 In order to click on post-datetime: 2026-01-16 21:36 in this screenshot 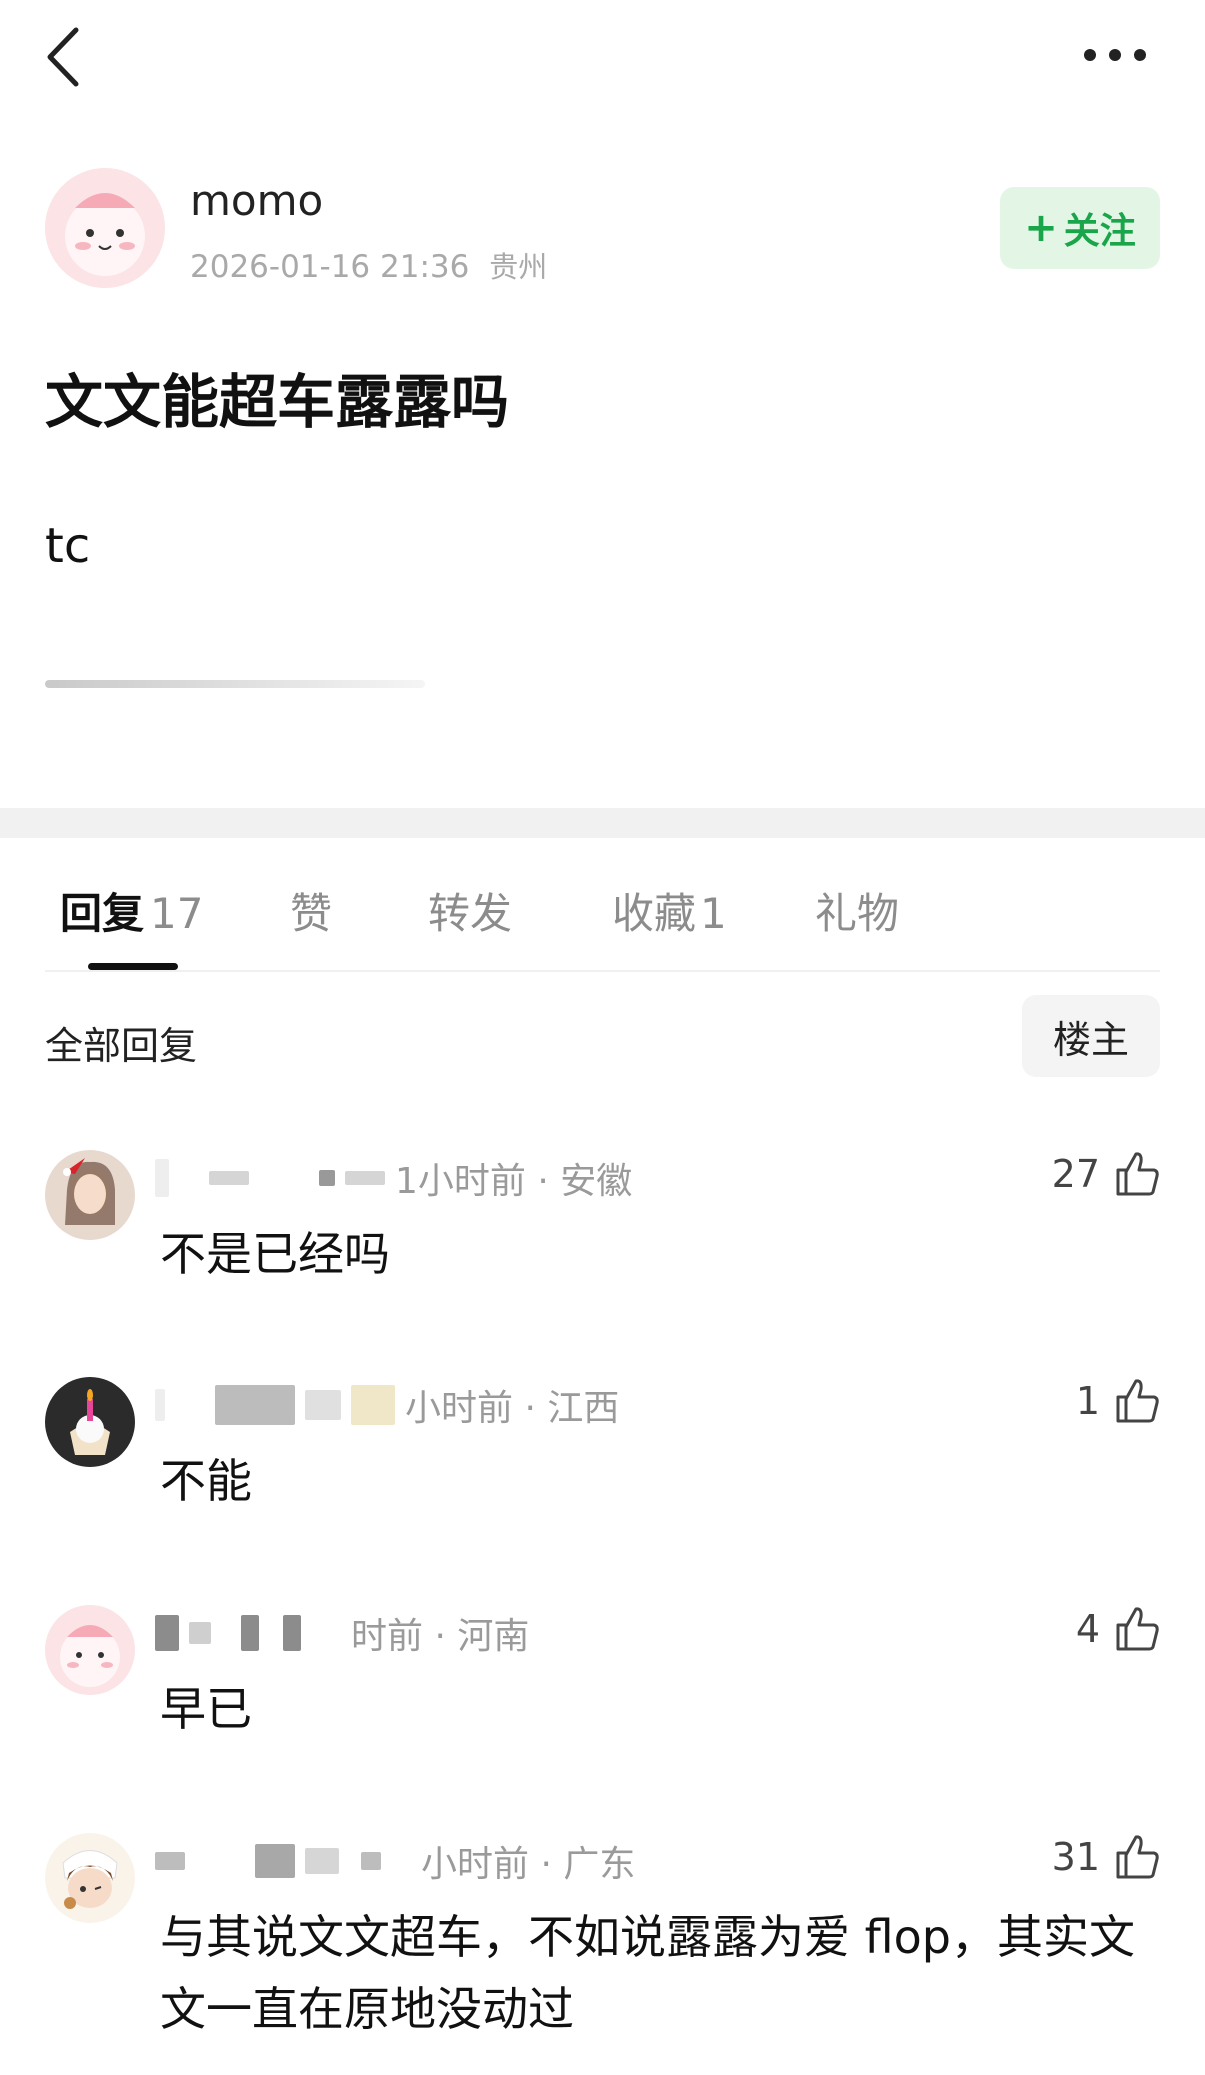, I will do `click(330, 267)`.